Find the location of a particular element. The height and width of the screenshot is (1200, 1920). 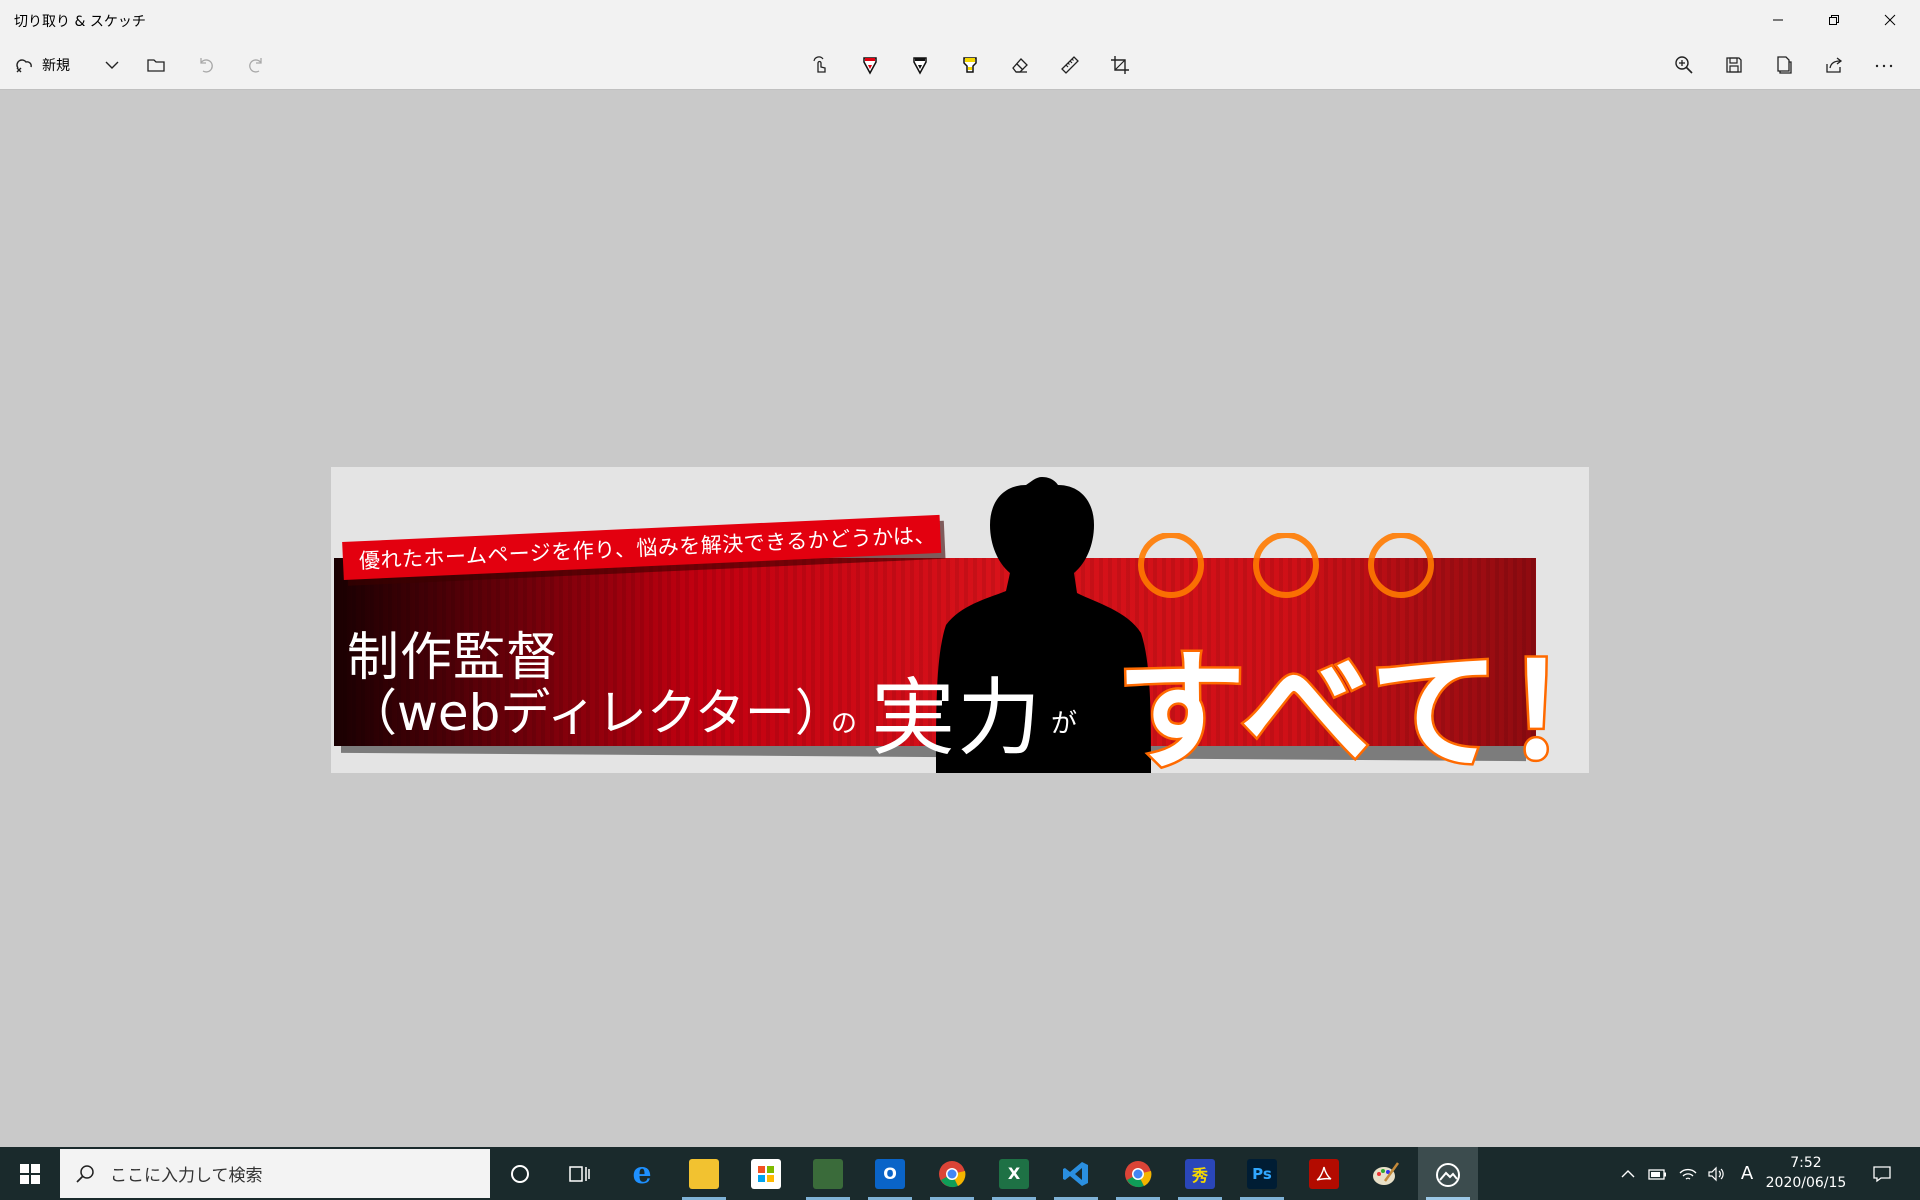

redo-button is located at coordinates (256, 65).